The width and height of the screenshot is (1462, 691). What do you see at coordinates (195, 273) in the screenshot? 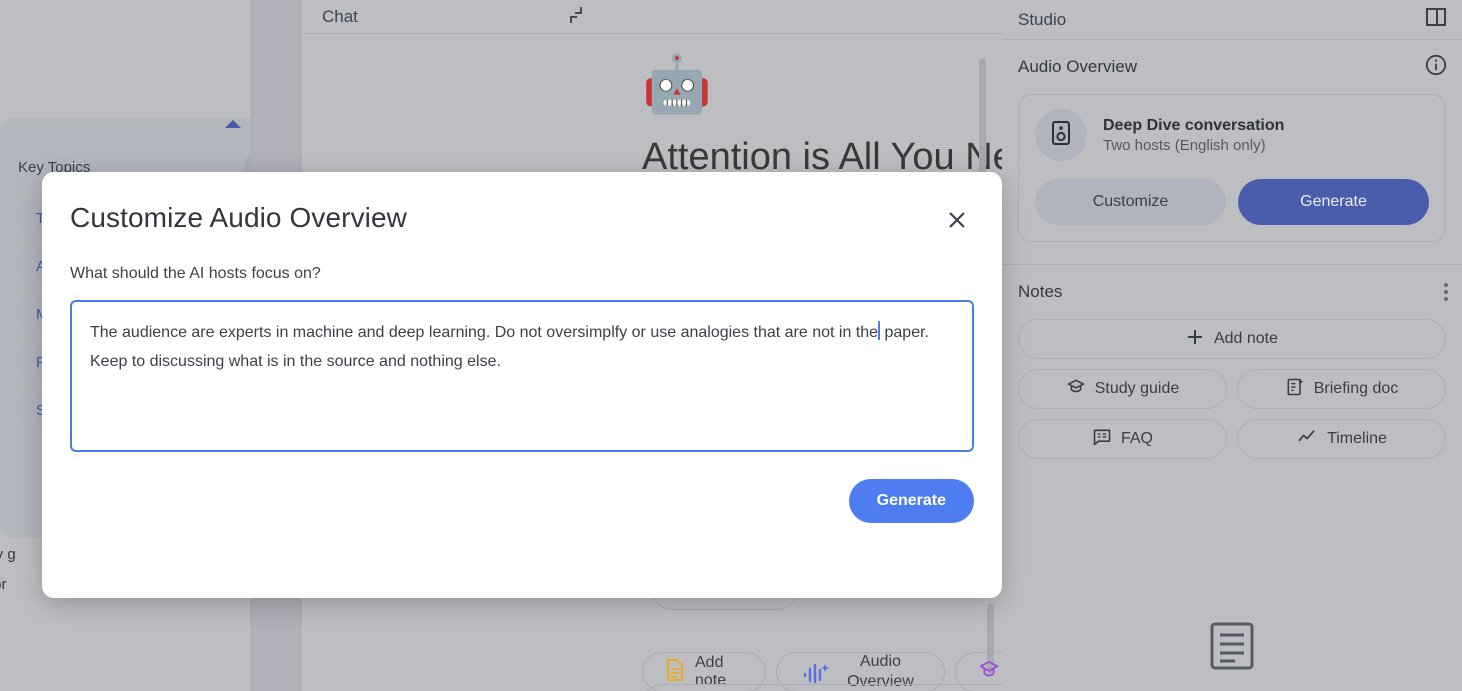
I see `focus-question-label: What should the AI hosts focus on?` at bounding box center [195, 273].